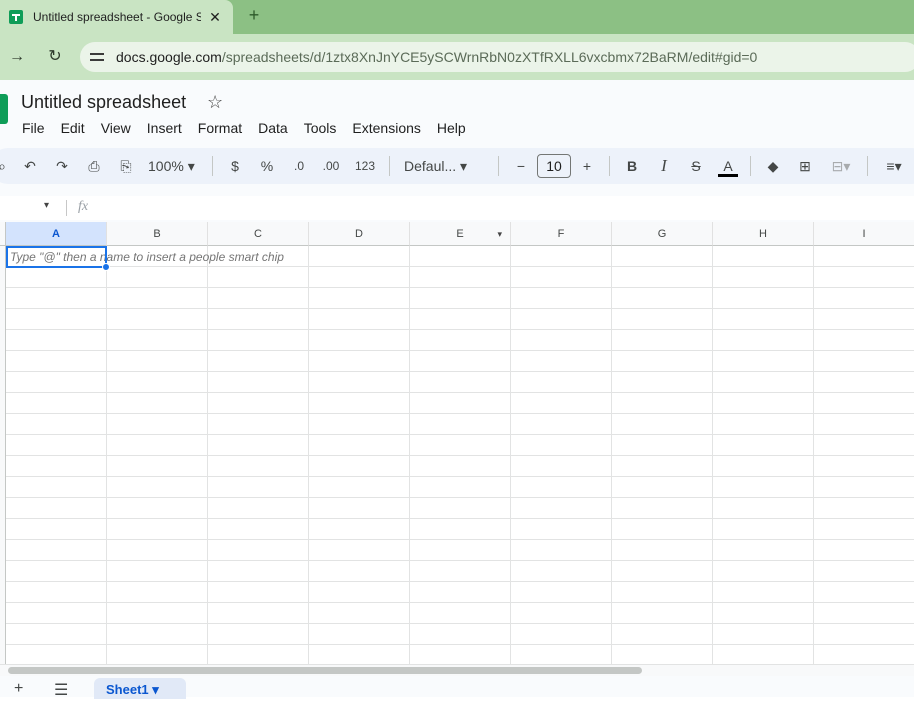 The image size is (914, 702). I want to click on text-color-button: A, so click(728, 166).